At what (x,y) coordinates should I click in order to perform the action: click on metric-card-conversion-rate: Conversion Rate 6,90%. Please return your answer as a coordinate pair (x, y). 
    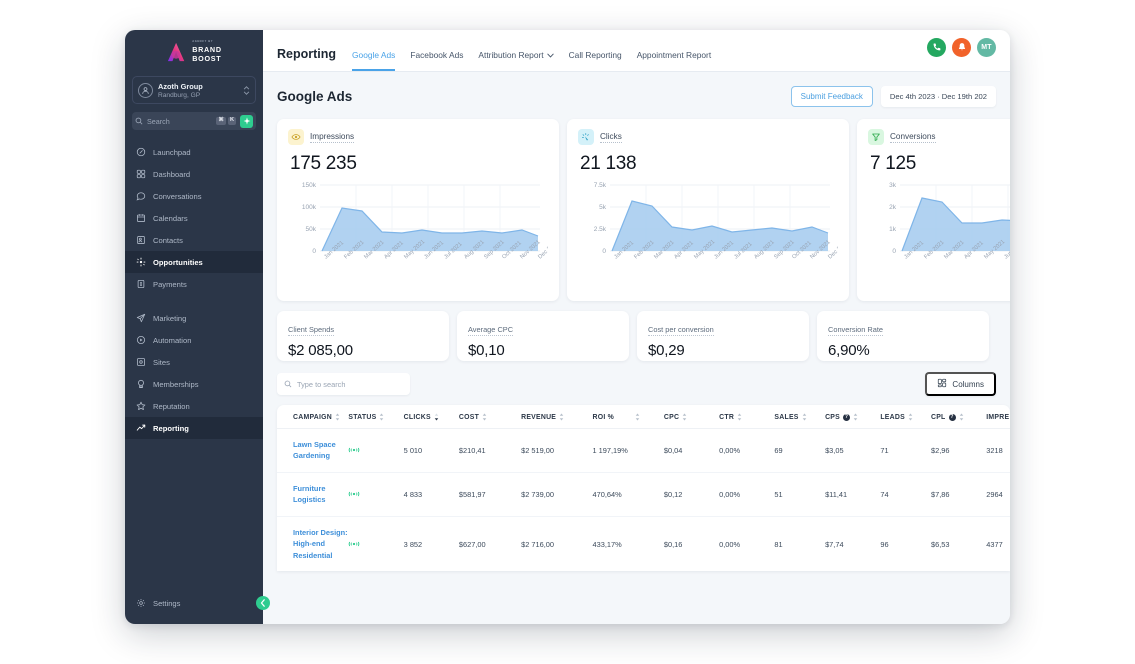
    Looking at the image, I should click on (903, 336).